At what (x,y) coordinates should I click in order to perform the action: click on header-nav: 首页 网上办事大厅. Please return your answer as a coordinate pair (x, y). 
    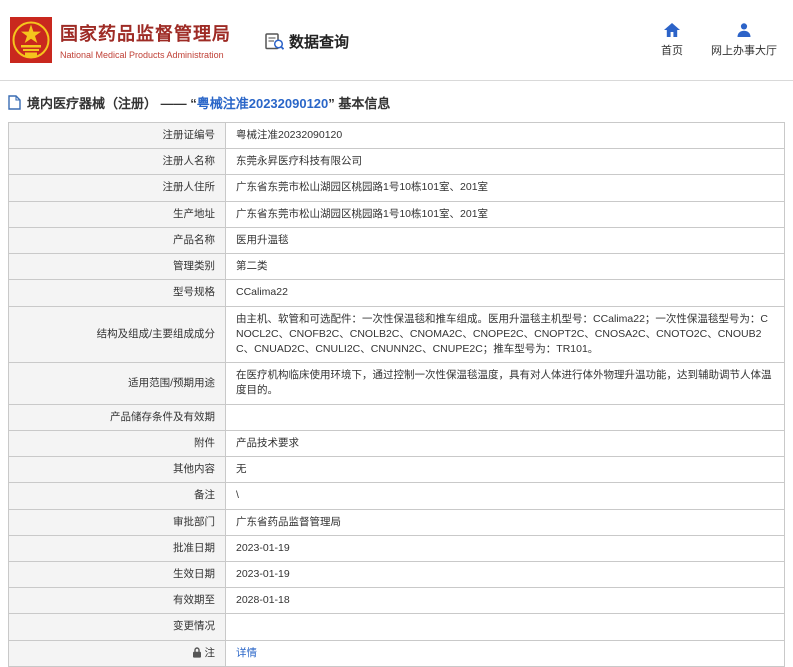
    Looking at the image, I should click on (719, 40).